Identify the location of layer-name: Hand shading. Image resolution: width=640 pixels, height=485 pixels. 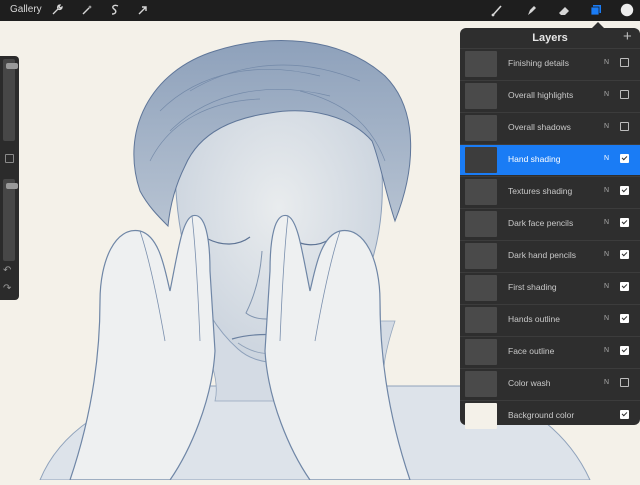
(534, 159).